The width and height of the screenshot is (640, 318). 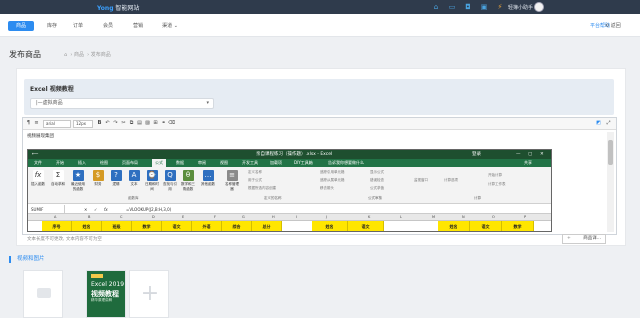 What do you see at coordinates (36, 123) in the screenshot?
I see `paragraph-icon: ≡` at bounding box center [36, 123].